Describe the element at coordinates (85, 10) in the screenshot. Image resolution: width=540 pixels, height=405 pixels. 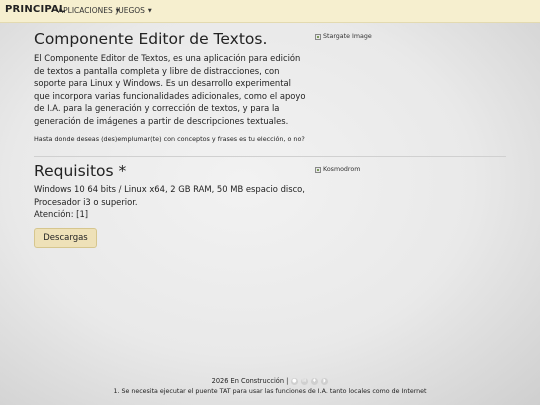
I see `nav-dropdown-aplicaciones-label: APLICACIONES` at that location.